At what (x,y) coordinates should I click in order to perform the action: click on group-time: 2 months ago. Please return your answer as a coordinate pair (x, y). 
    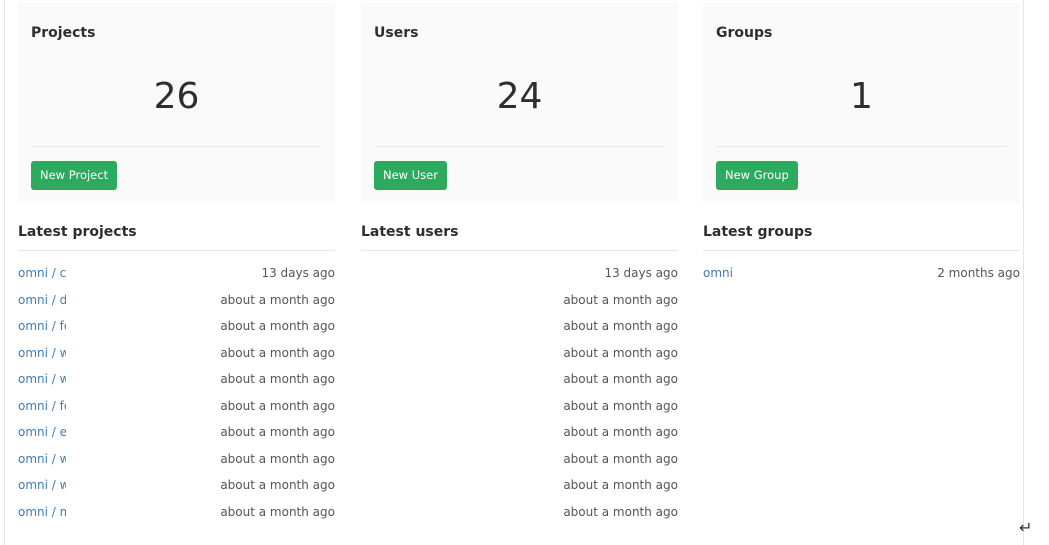
    Looking at the image, I should click on (978, 273).